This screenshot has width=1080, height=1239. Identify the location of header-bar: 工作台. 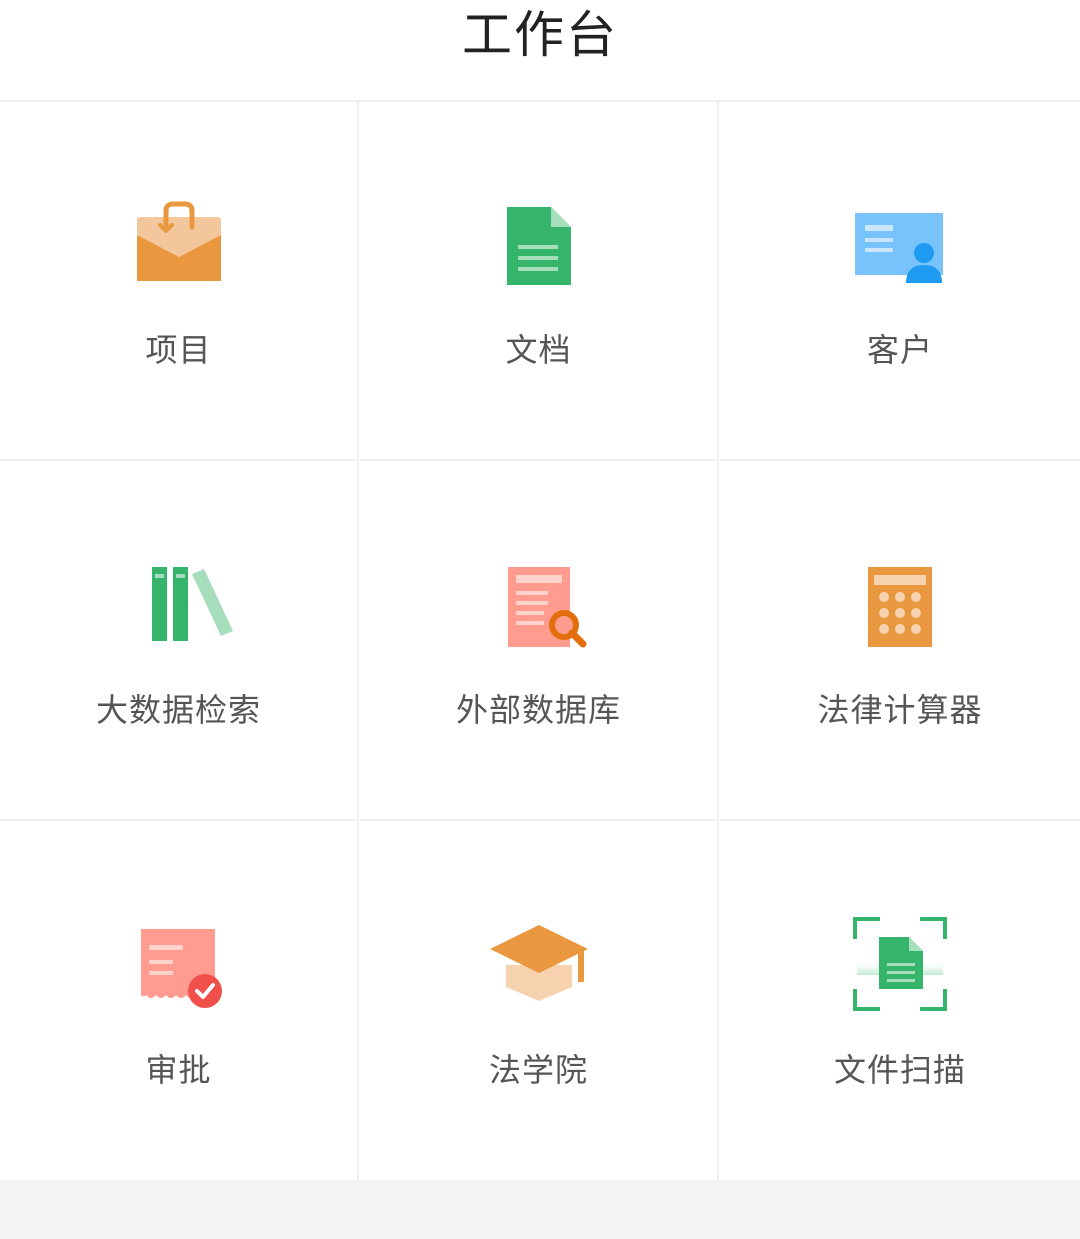
(540, 51).